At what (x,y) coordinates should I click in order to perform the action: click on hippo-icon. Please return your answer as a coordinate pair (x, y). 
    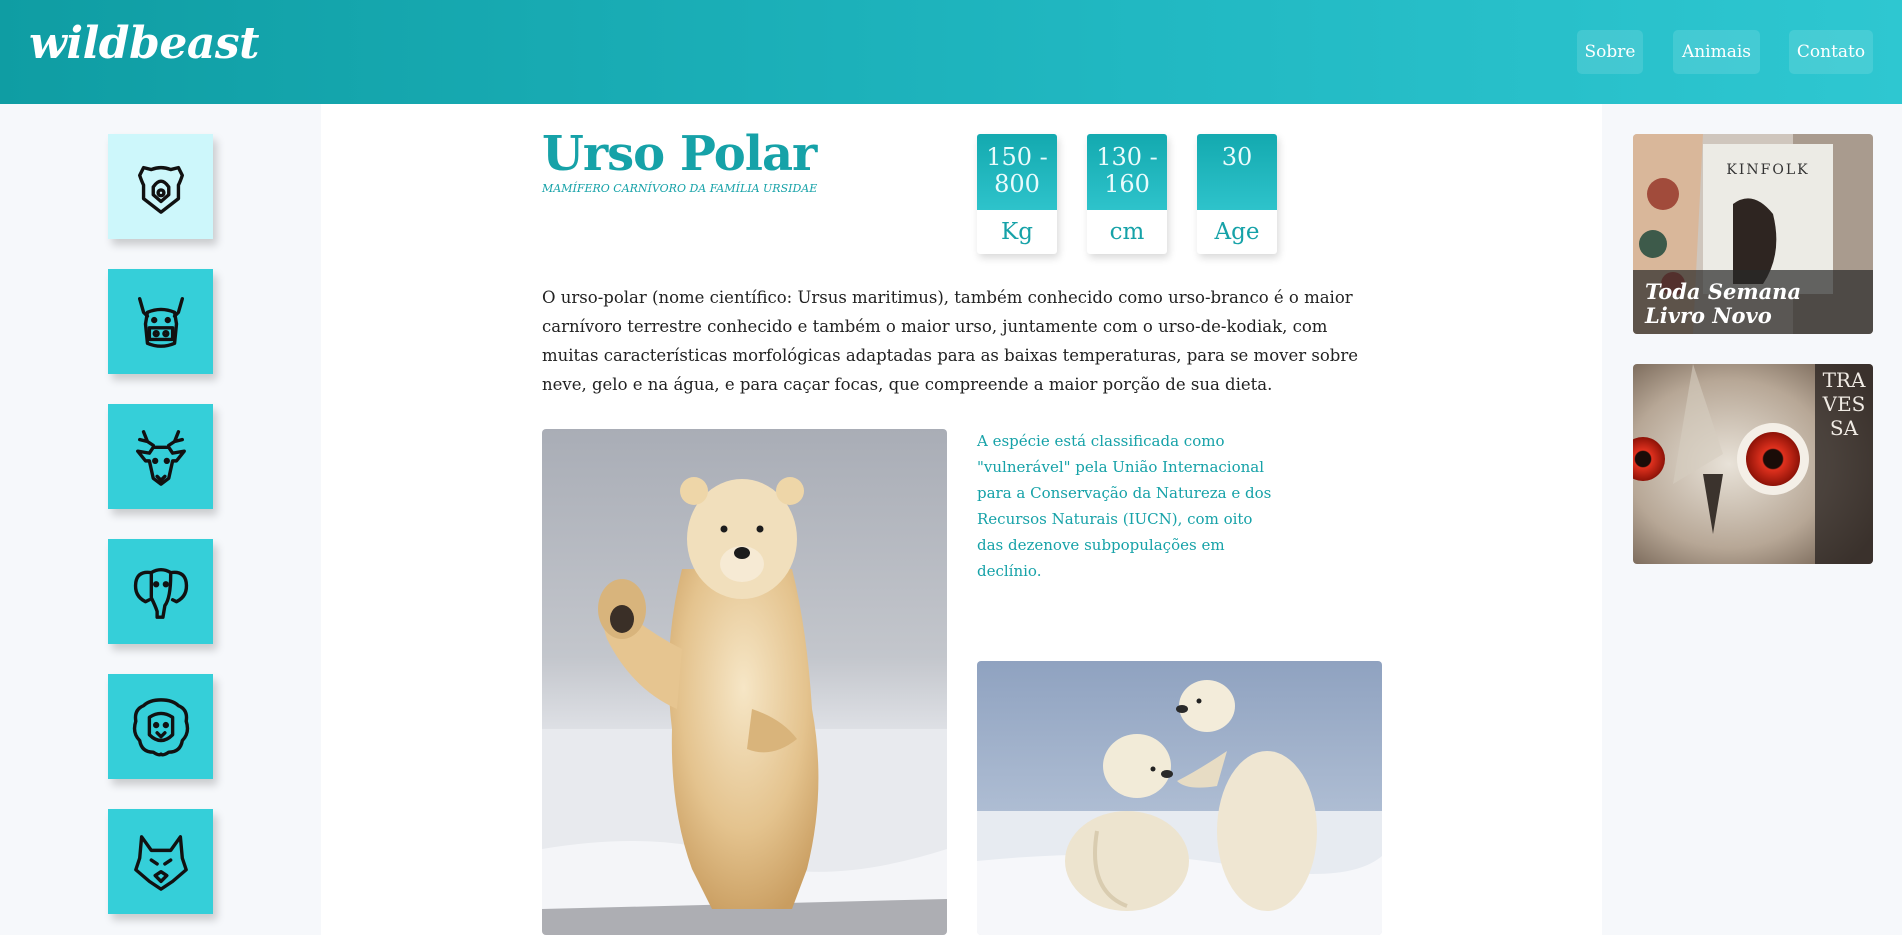
    Looking at the image, I should click on (160, 322).